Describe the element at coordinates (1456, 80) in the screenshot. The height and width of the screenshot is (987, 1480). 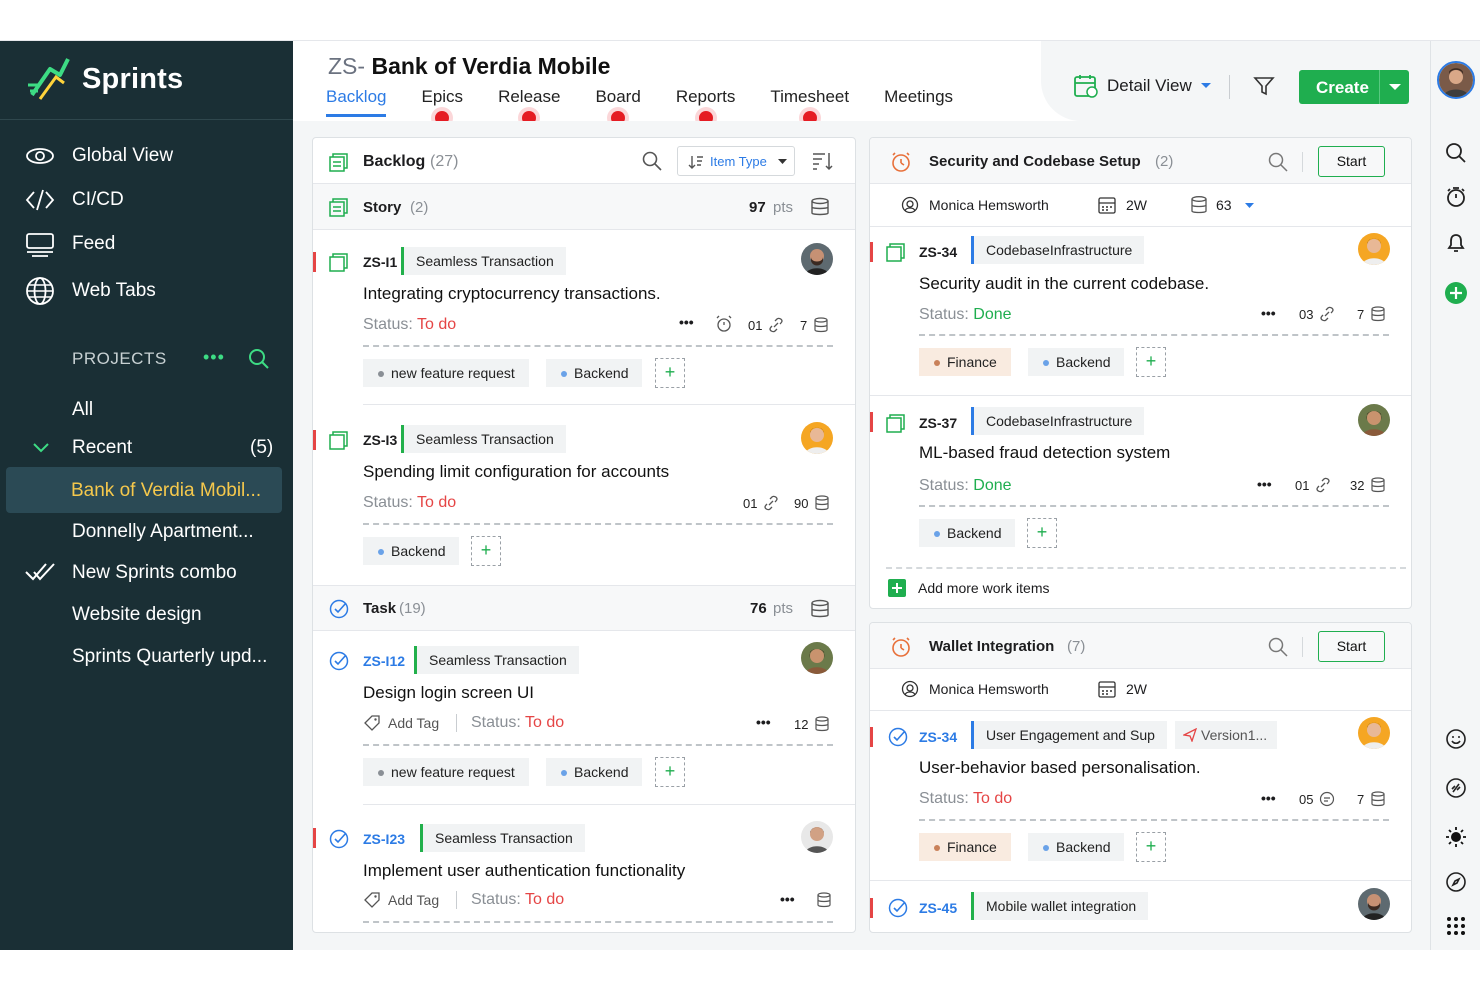
I see `user-avatar` at that location.